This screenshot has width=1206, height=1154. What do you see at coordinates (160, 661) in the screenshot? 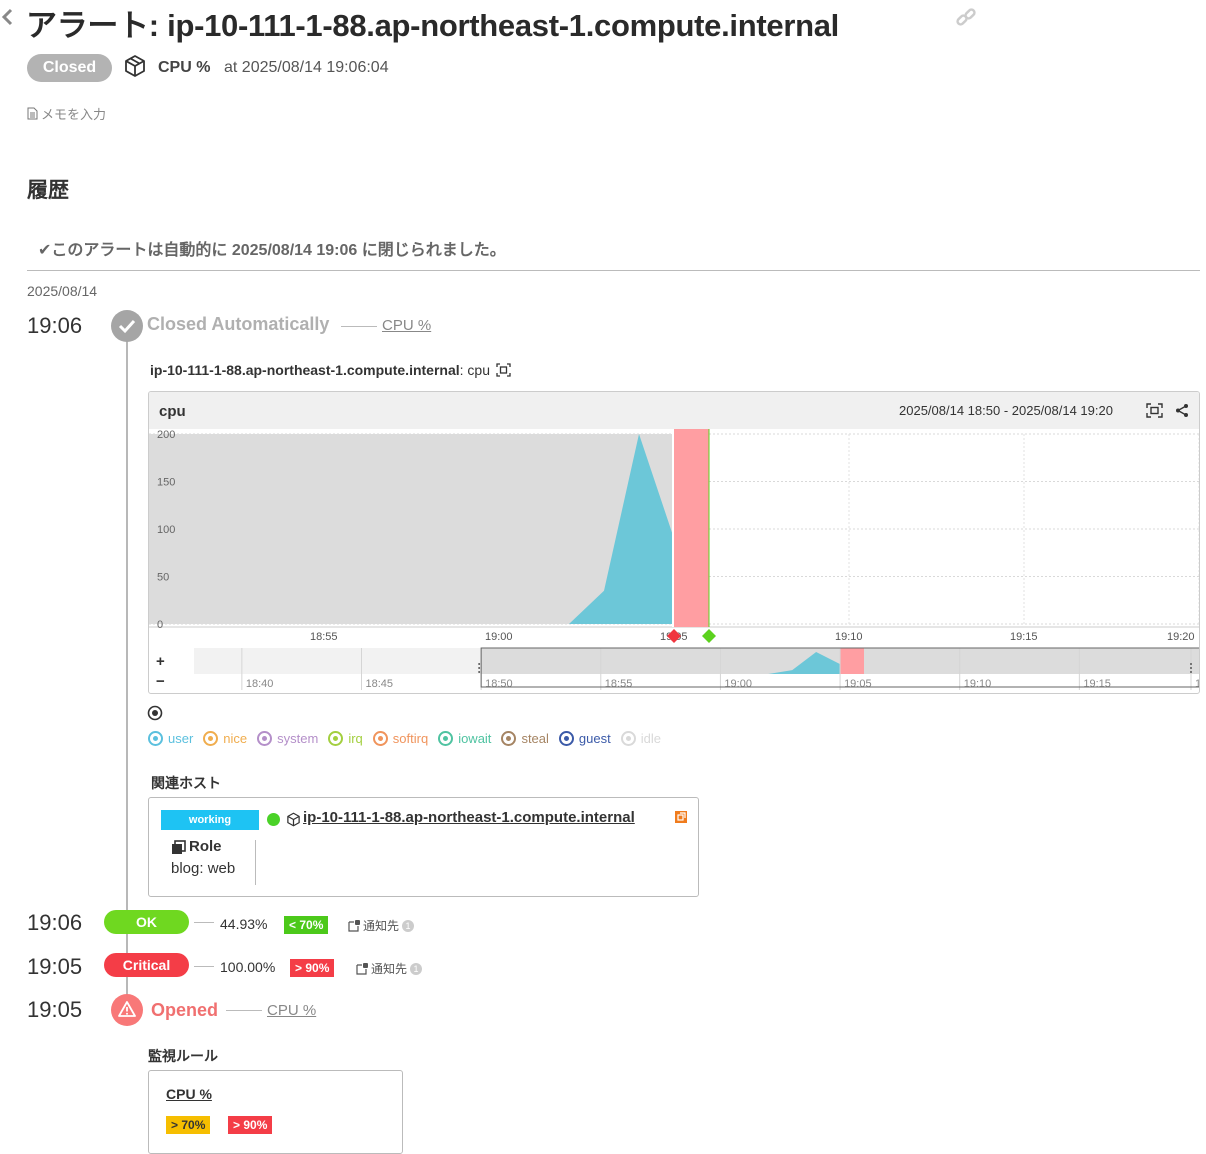
I see `zoom-in-button: +` at bounding box center [160, 661].